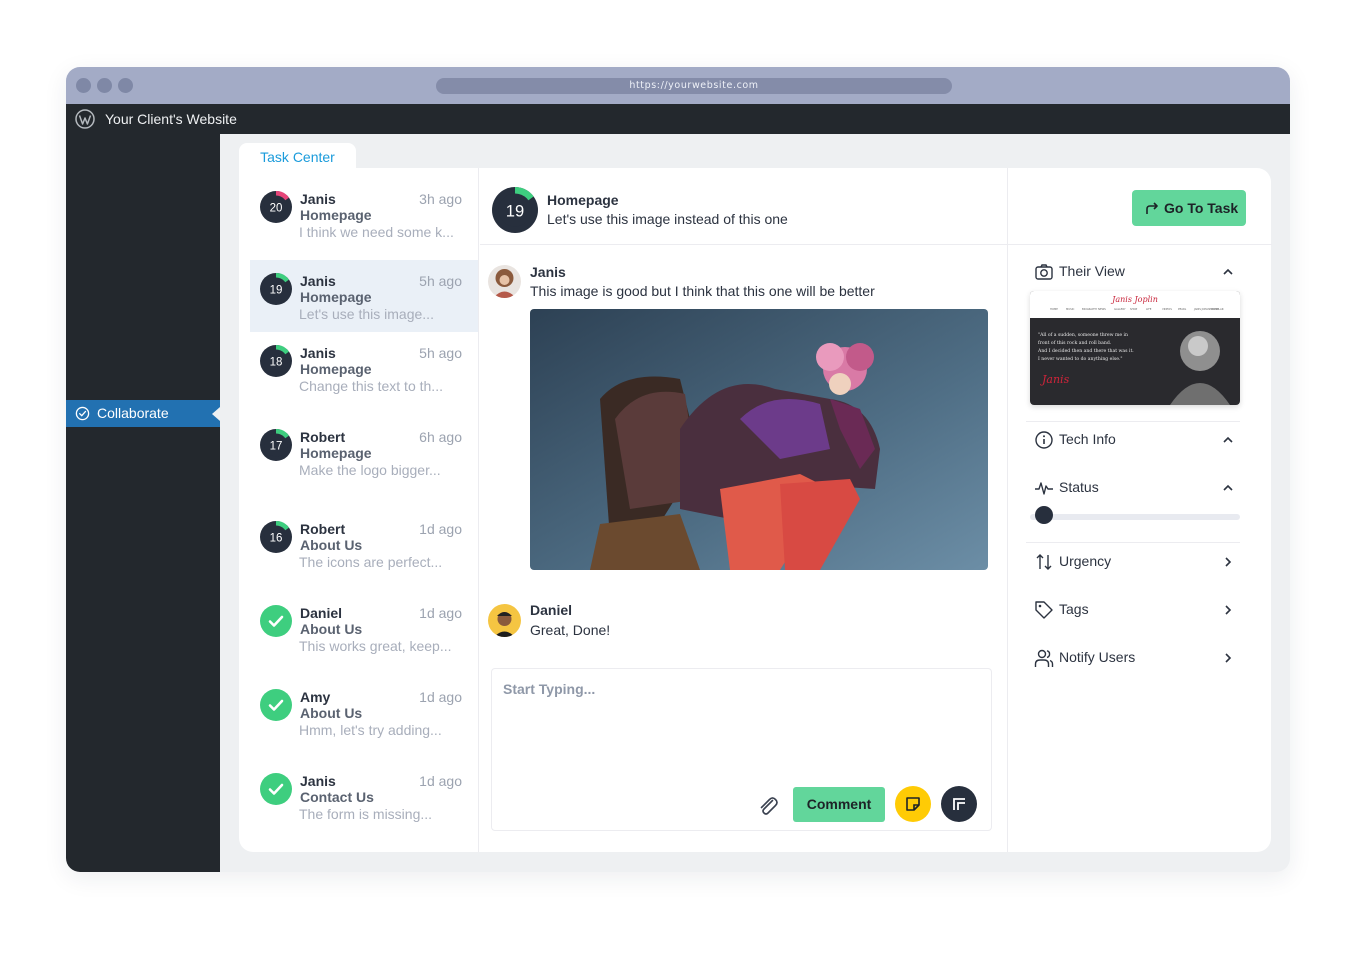  I want to click on task-author: Daniel, so click(321, 613).